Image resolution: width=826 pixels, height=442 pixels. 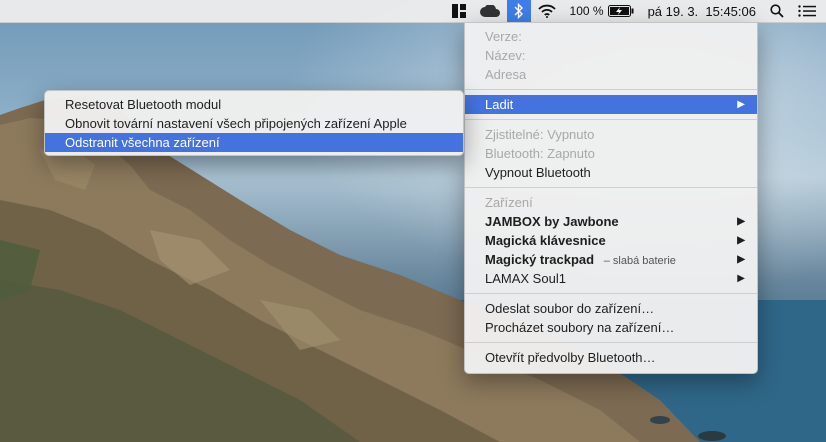 I want to click on device-item-magic-keyboard: Magická klávesnice ▶, so click(x=611, y=240).